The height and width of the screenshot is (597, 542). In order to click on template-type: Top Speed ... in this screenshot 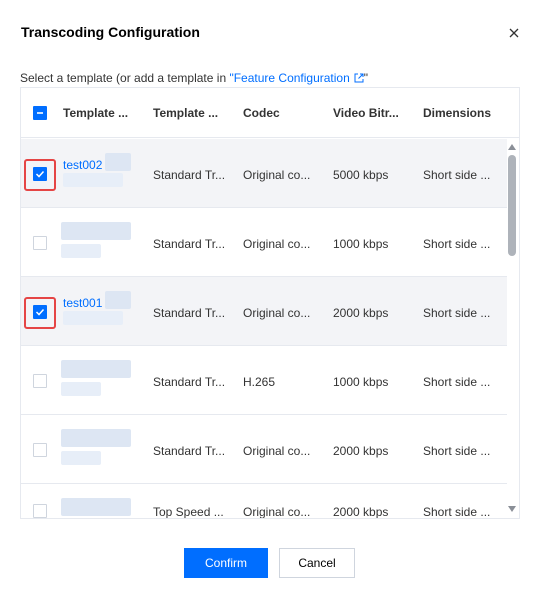, I will do `click(188, 512)`.